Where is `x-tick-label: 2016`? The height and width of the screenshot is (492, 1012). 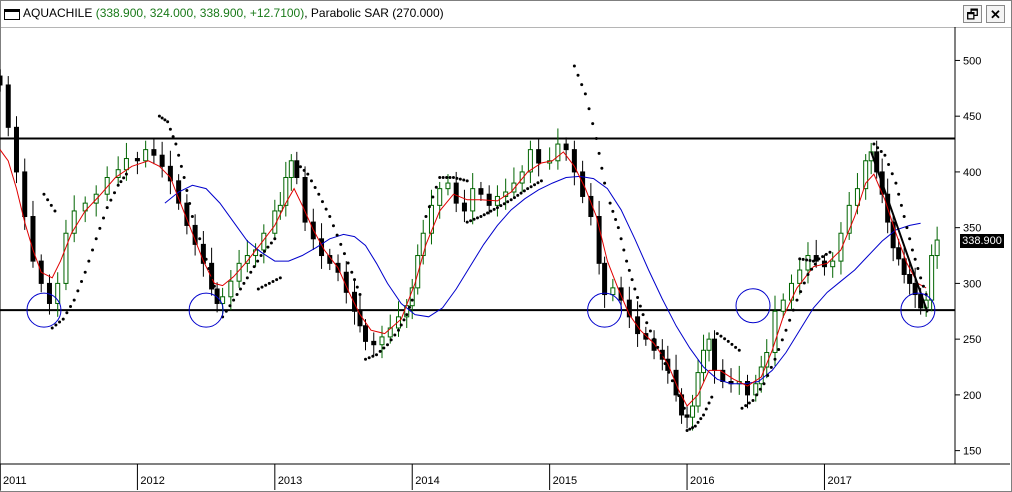
x-tick-label: 2016 is located at coordinates (702, 481).